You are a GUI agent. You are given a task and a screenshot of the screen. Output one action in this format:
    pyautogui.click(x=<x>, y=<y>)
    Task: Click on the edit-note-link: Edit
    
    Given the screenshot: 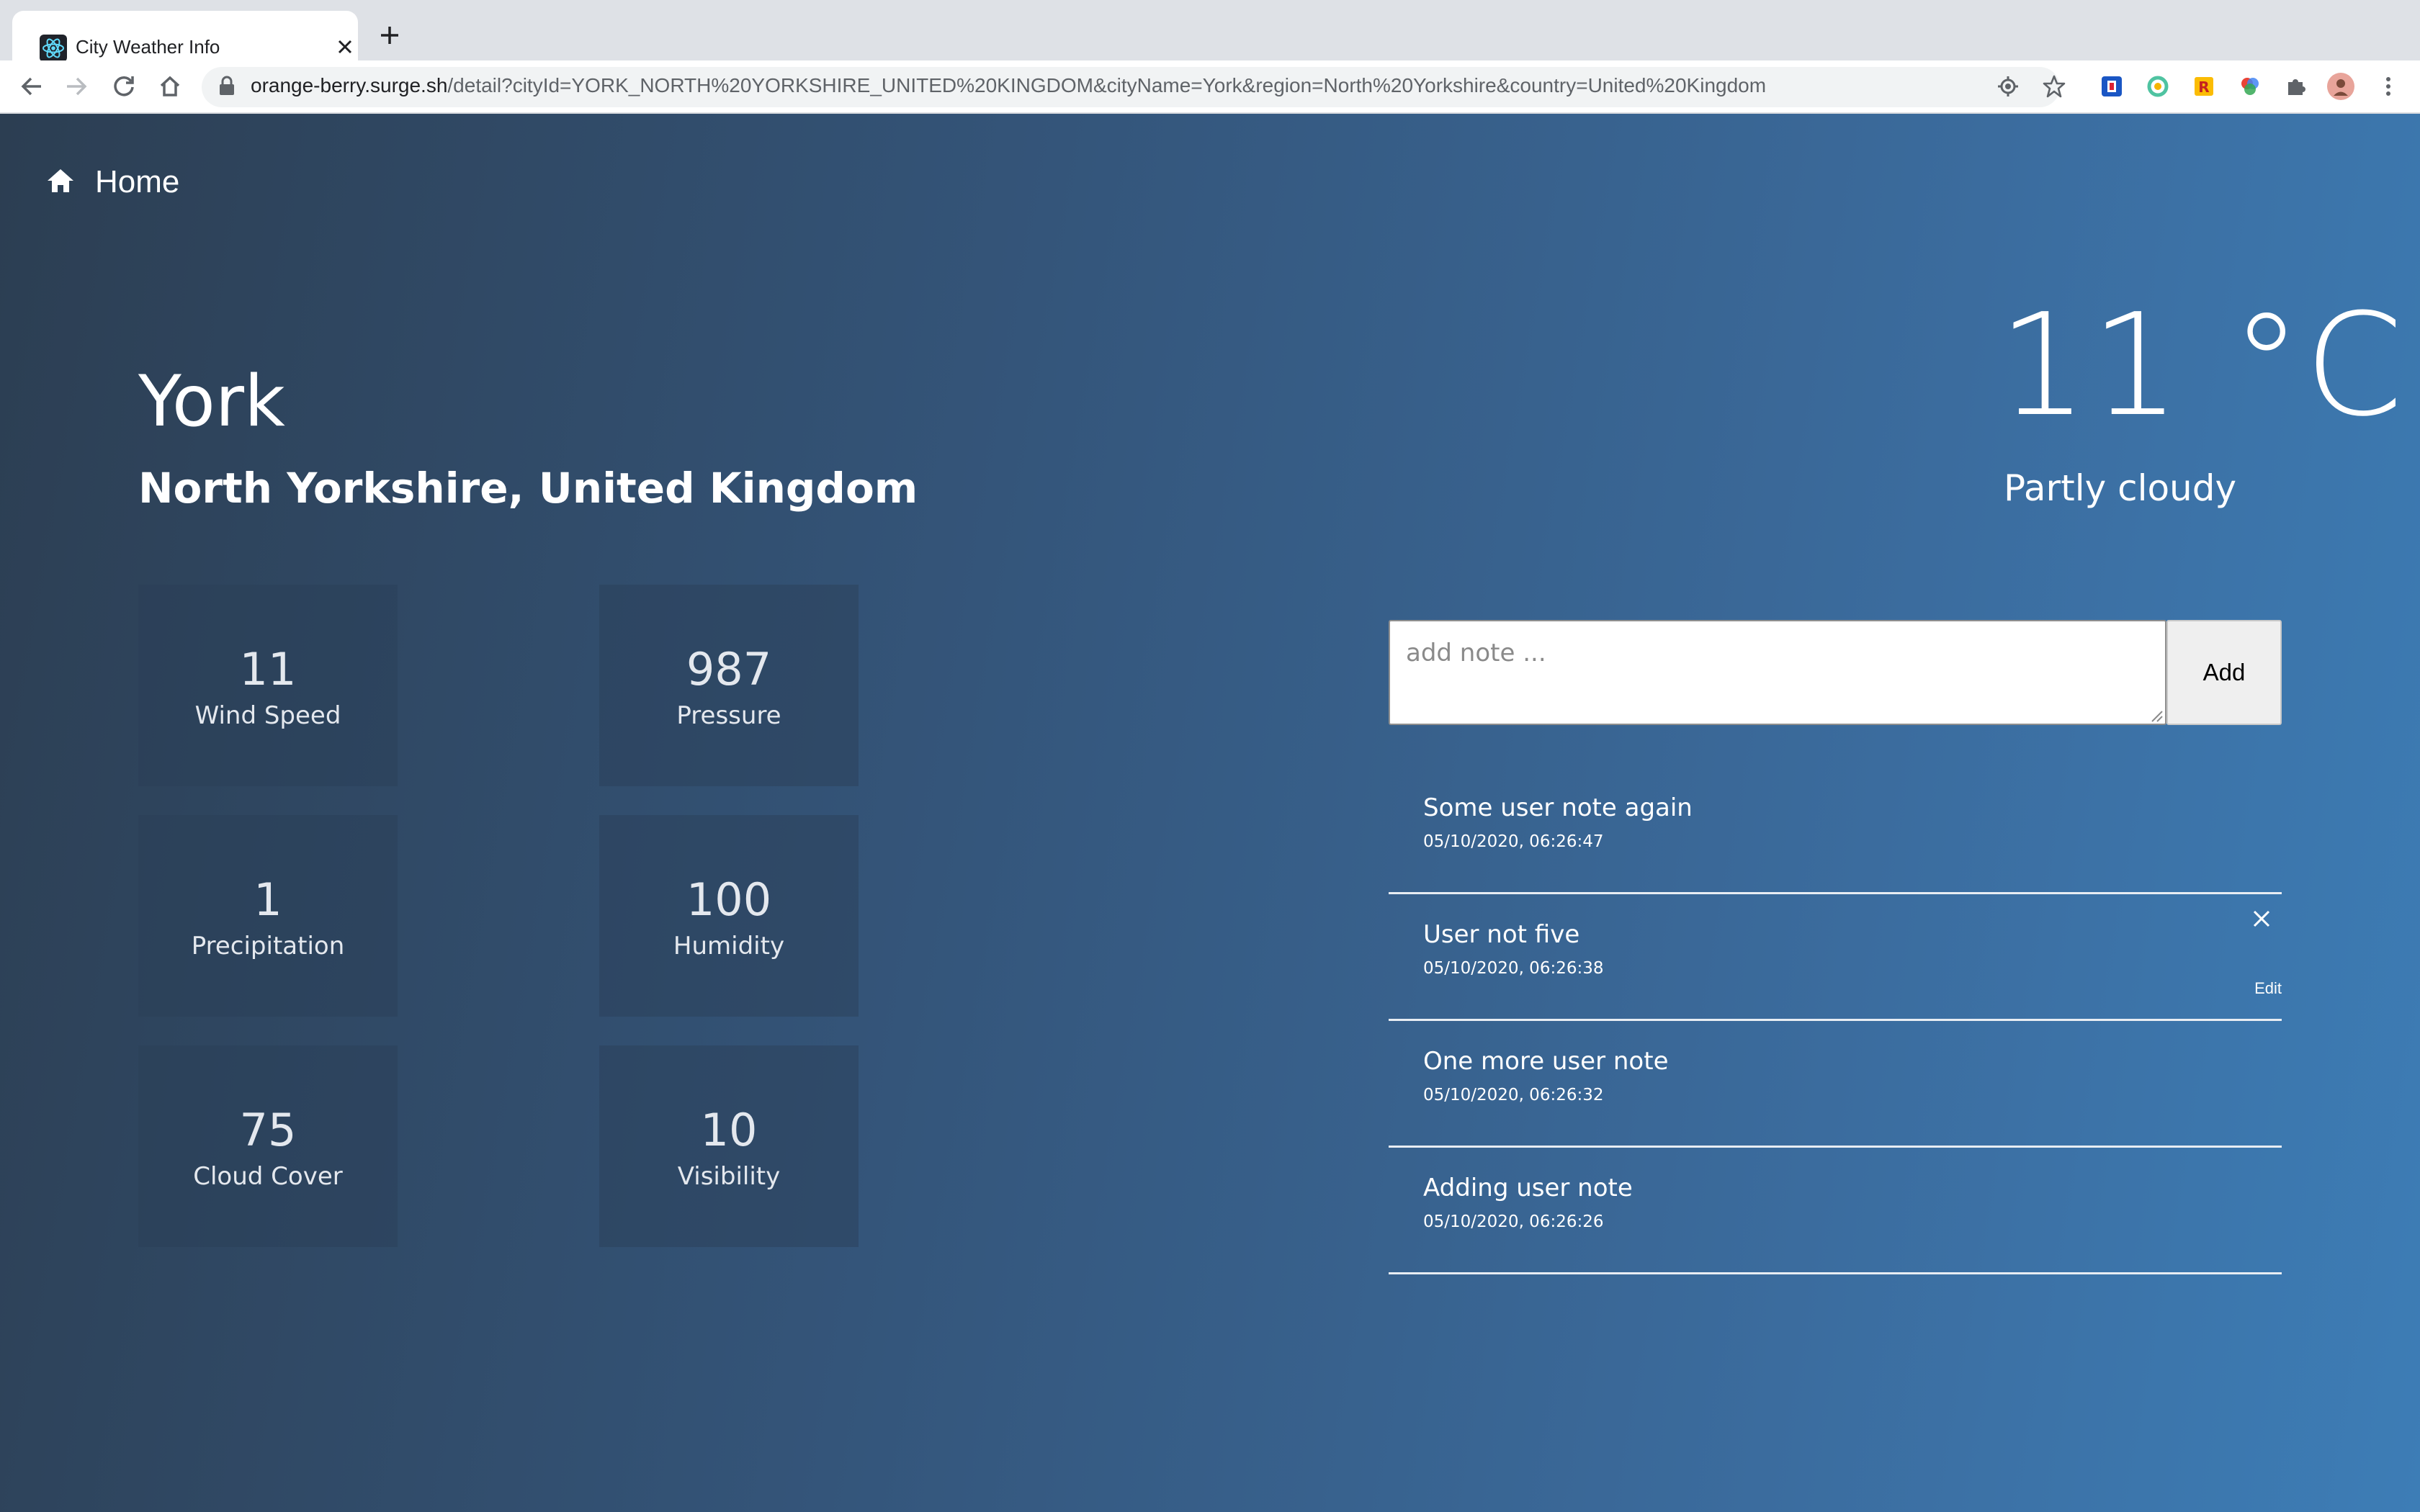 What is the action you would take?
    pyautogui.click(x=2268, y=988)
    